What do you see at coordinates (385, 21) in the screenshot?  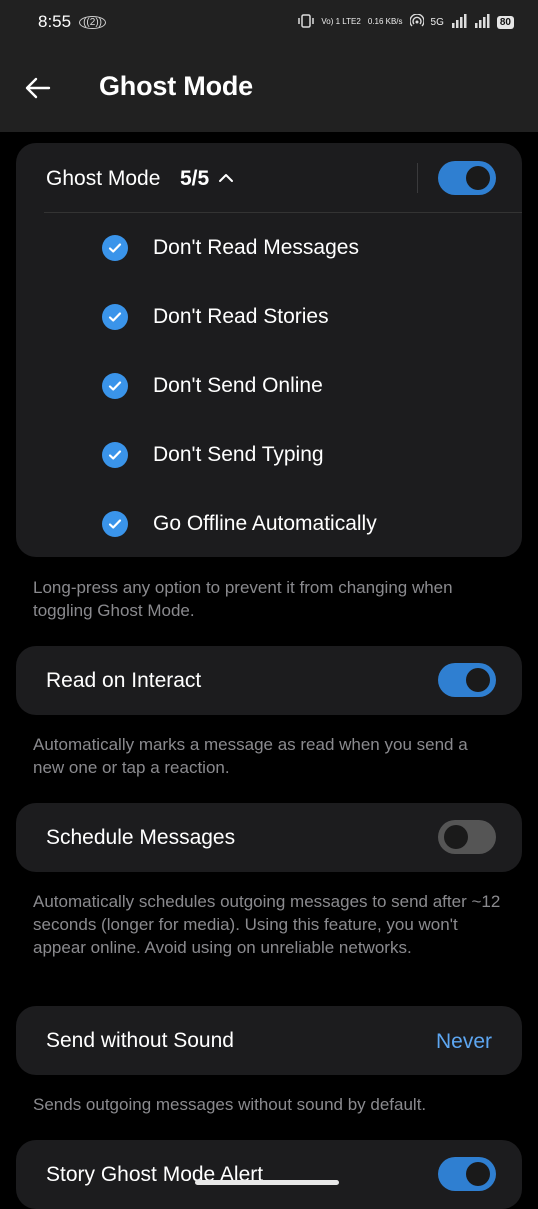 I see `network-speed: 0.16 KB/s` at bounding box center [385, 21].